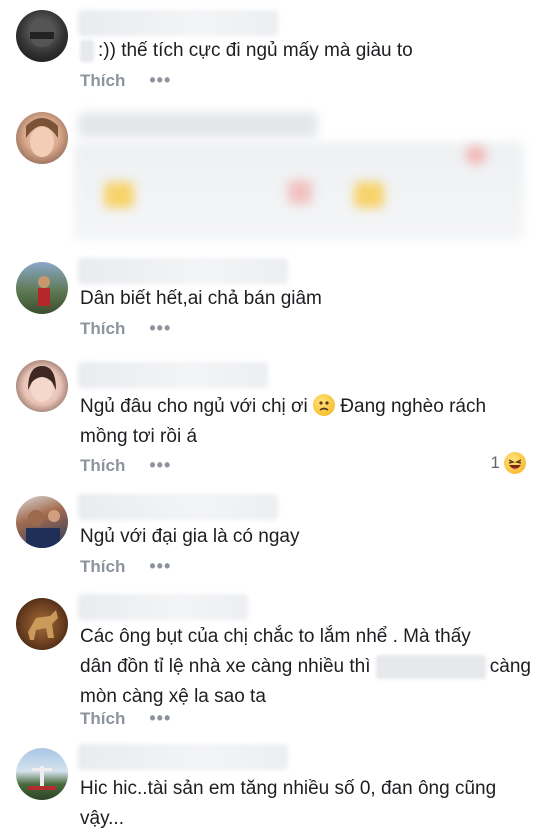 The height and width of the screenshot is (834, 540). I want to click on comment-text: :)) thế tích cực đi ngủ mấy mà giàu to, so click(246, 51).